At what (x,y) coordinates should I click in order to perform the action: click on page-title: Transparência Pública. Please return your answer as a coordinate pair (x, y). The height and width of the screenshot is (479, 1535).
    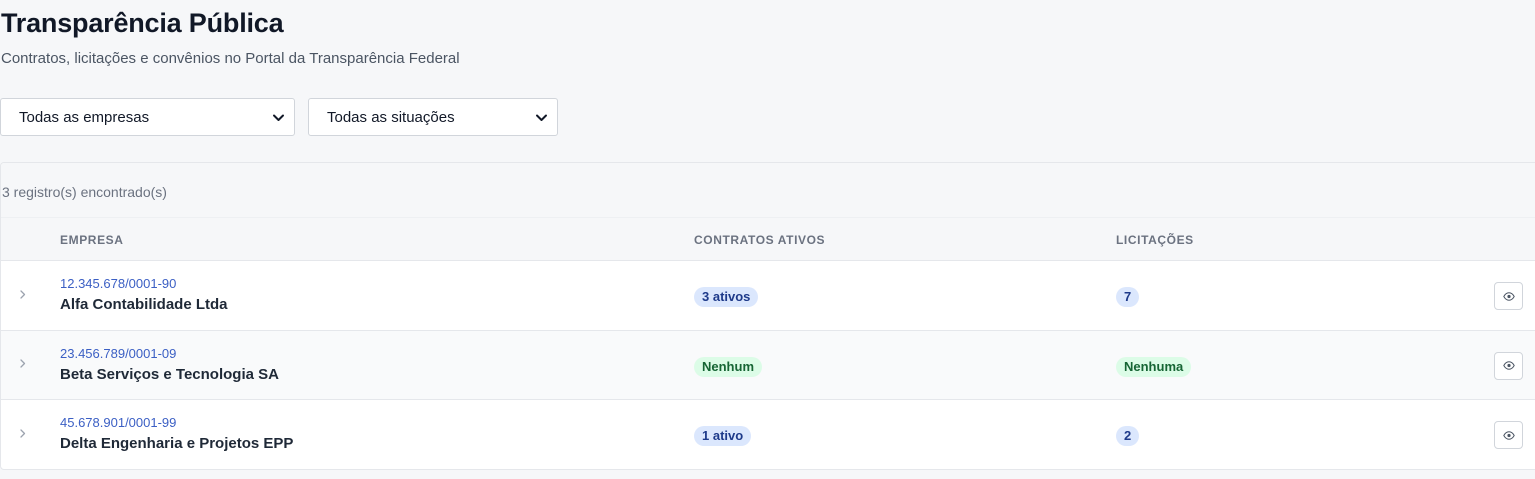
    Looking at the image, I should click on (142, 23).